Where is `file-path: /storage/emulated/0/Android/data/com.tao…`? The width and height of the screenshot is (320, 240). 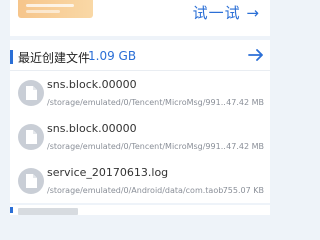
file-path: /storage/emulated/0/Android/data/com.tao… is located at coordinates (136, 190).